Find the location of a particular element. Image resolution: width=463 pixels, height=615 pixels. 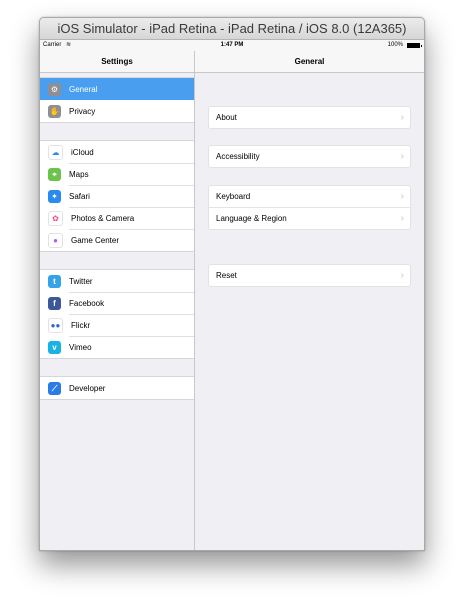

sidebar-item-label: Twitter is located at coordinates (81, 281).